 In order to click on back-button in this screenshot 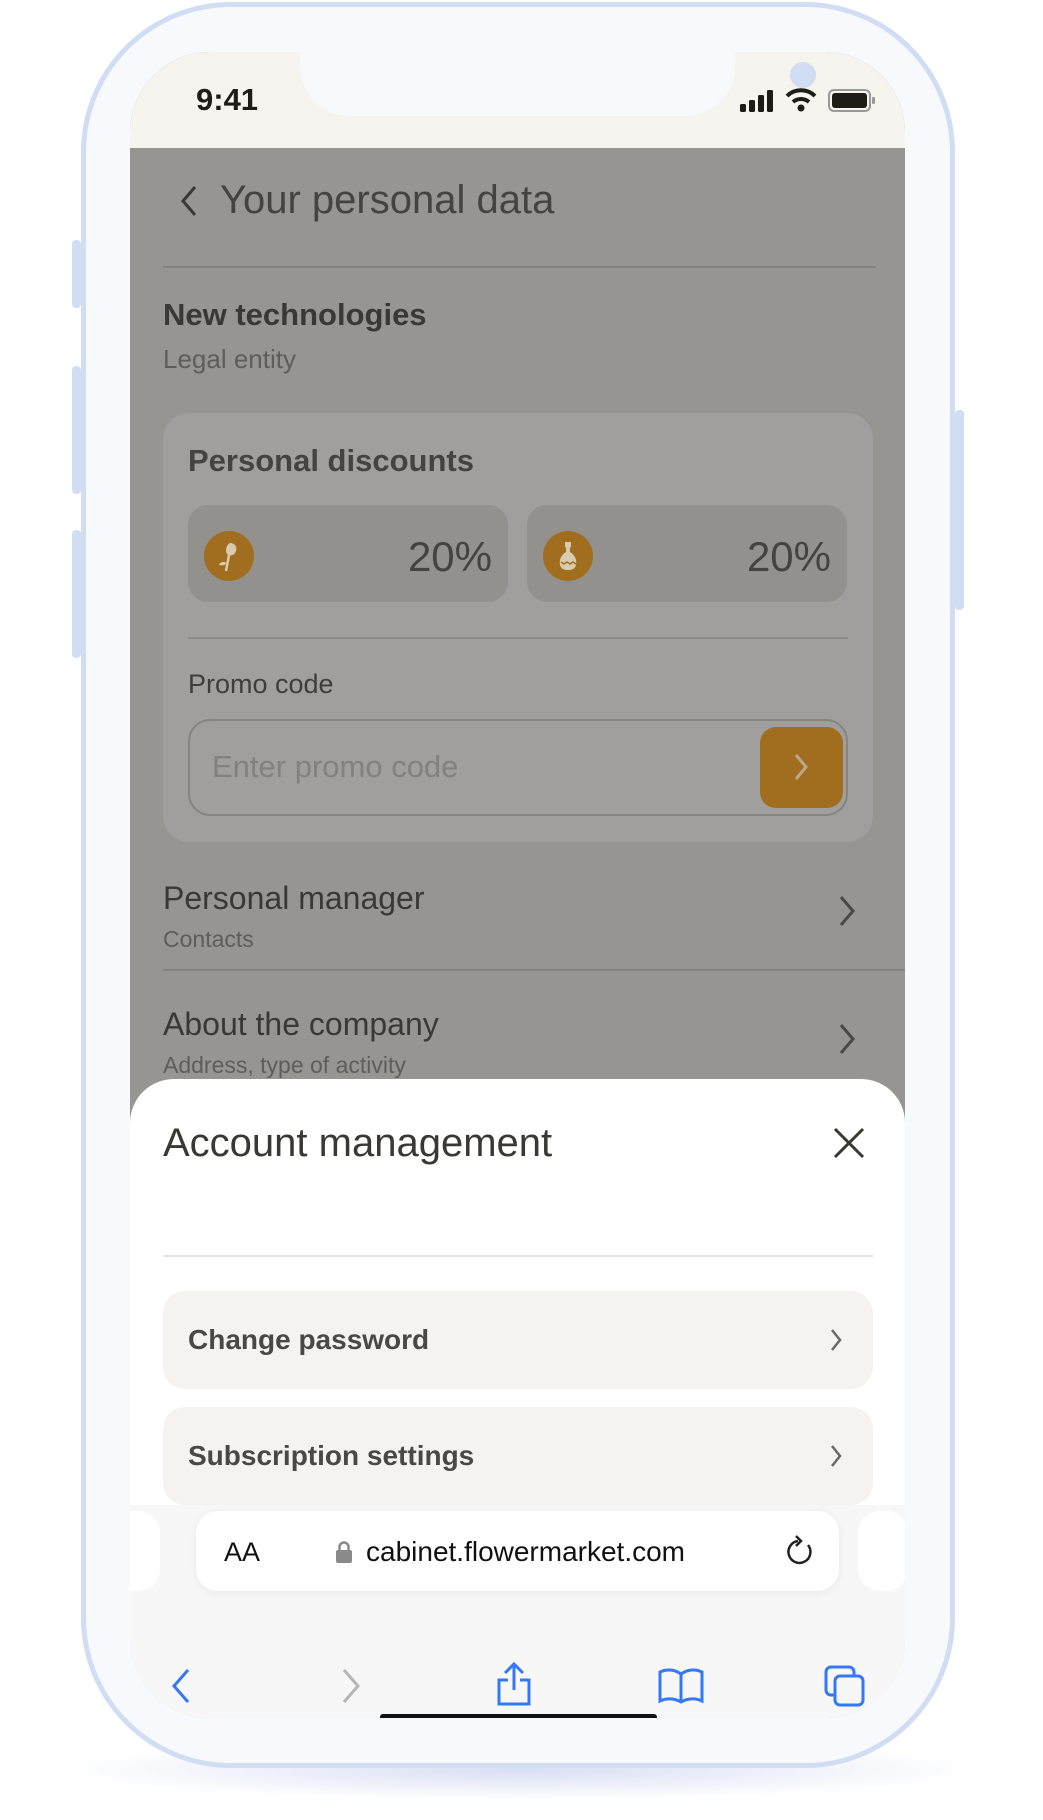, I will do `click(189, 201)`.